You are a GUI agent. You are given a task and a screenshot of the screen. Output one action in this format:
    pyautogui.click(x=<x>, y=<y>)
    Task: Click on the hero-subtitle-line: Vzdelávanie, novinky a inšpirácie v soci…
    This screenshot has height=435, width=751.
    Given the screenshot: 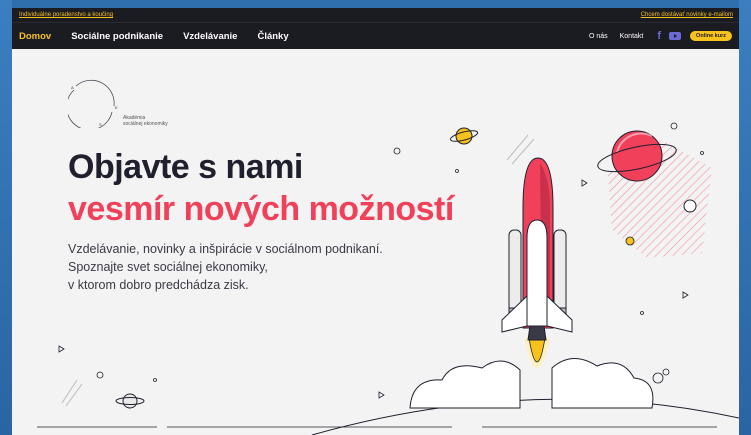 What is the action you would take?
    pyautogui.click(x=225, y=249)
    